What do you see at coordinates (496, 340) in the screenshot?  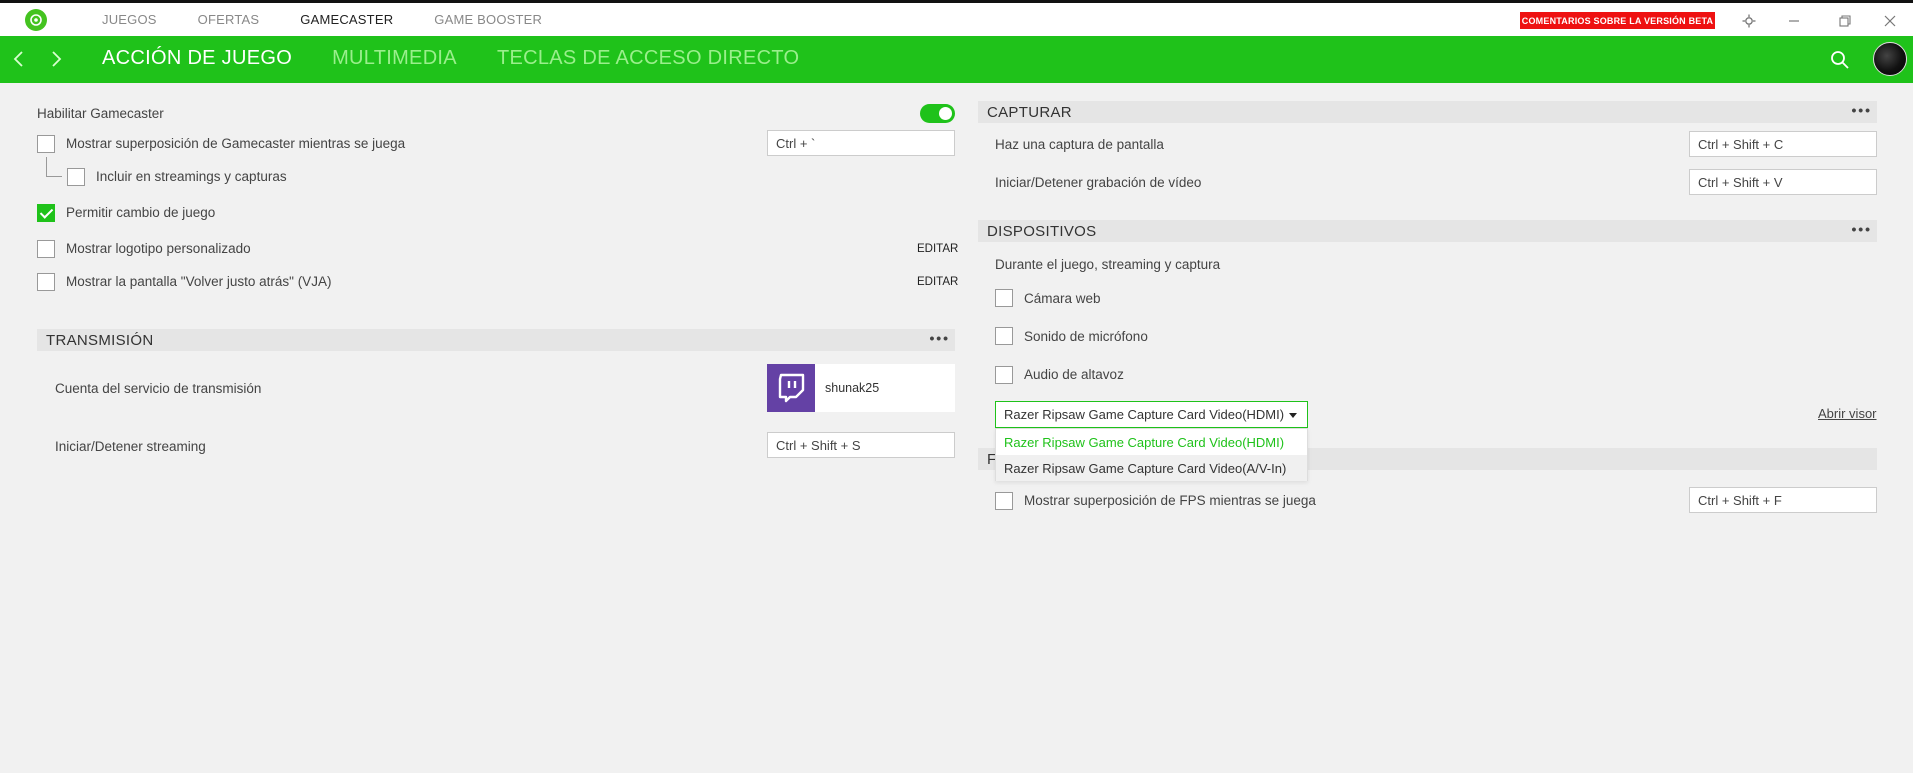 I see `transmission-section-header: TRANSMISIÓN • • •` at bounding box center [496, 340].